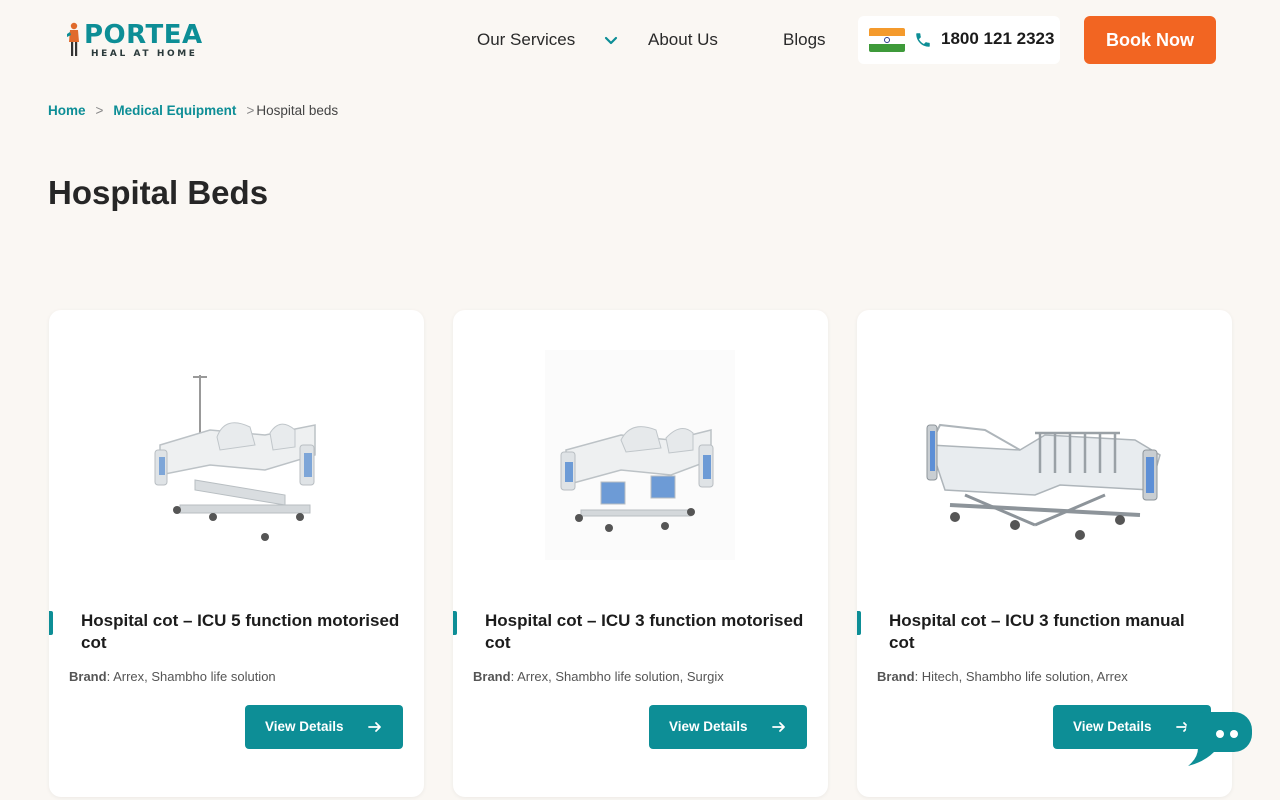 Image resolution: width=1280 pixels, height=800 pixels. I want to click on chat-icon, so click(1219, 739).